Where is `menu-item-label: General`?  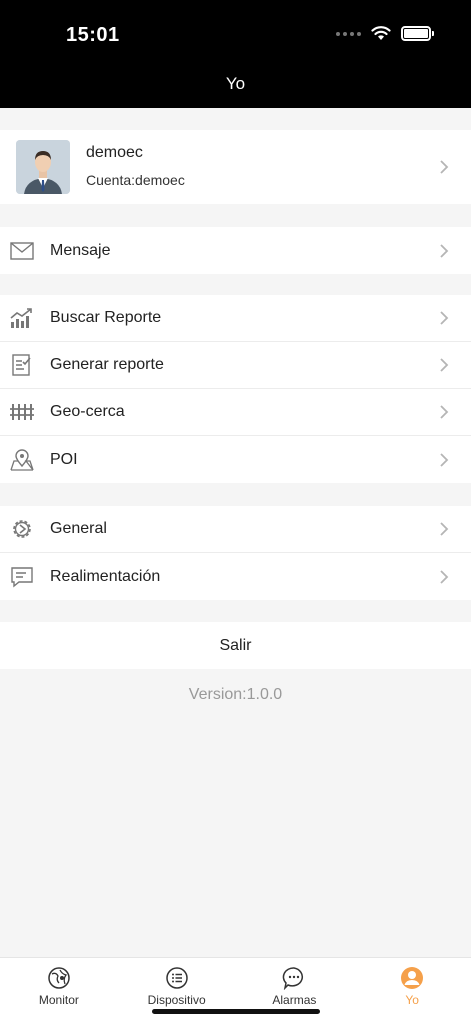 menu-item-label: General is located at coordinates (78, 528).